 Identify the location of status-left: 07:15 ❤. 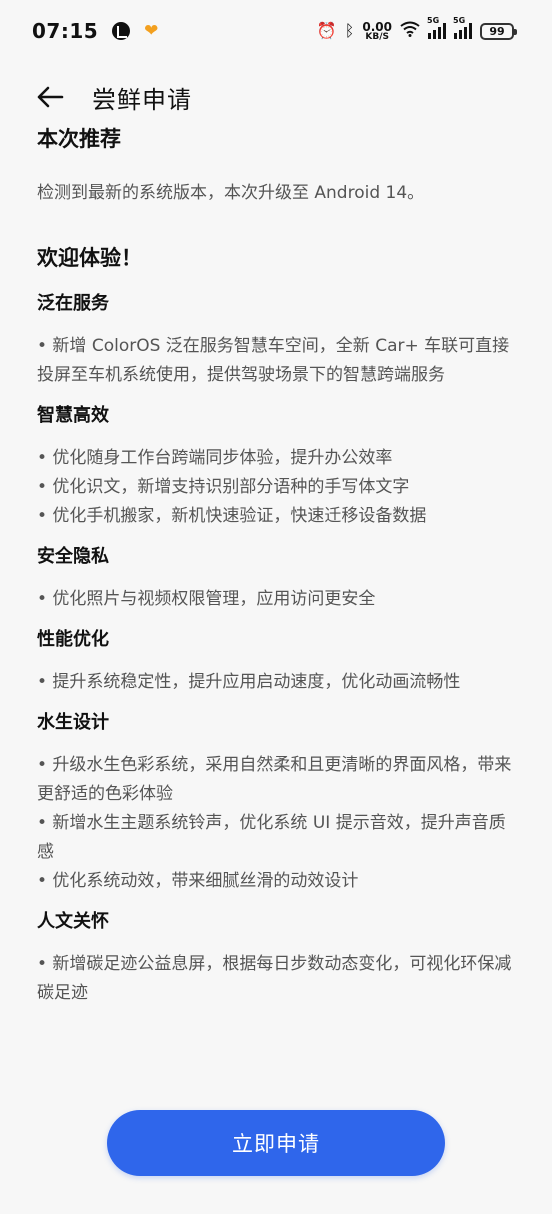
(95, 31).